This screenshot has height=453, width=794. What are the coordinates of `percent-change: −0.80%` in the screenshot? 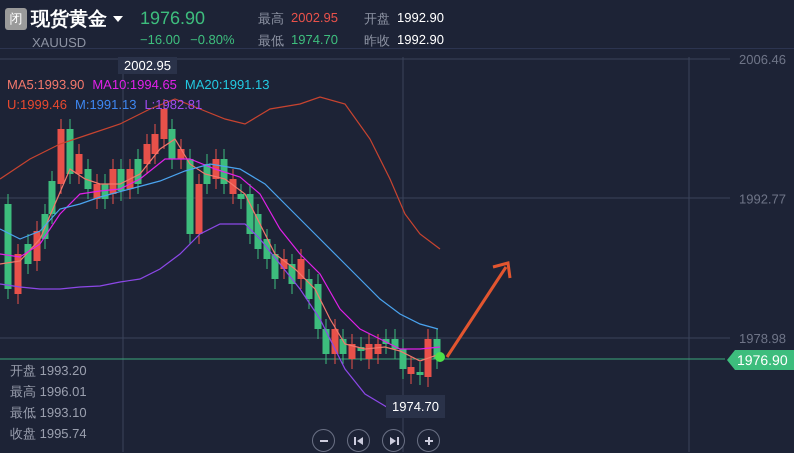 It's located at (212, 39).